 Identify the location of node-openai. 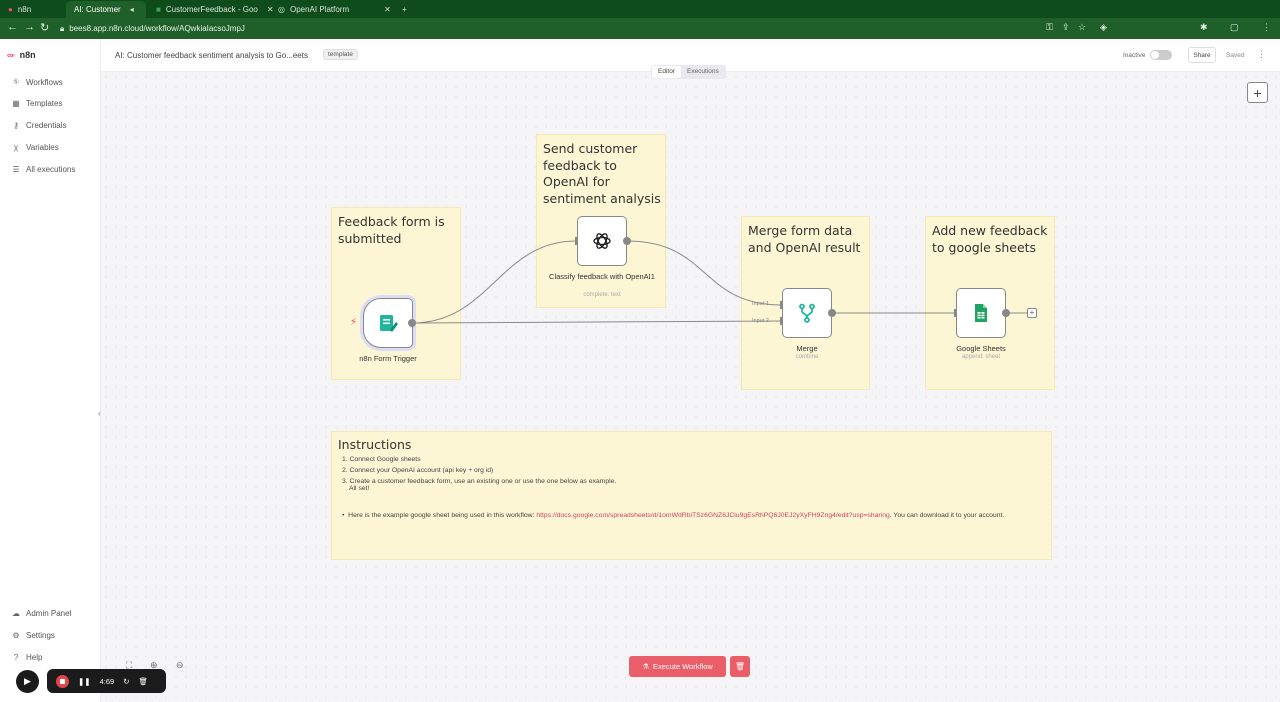
(602, 241).